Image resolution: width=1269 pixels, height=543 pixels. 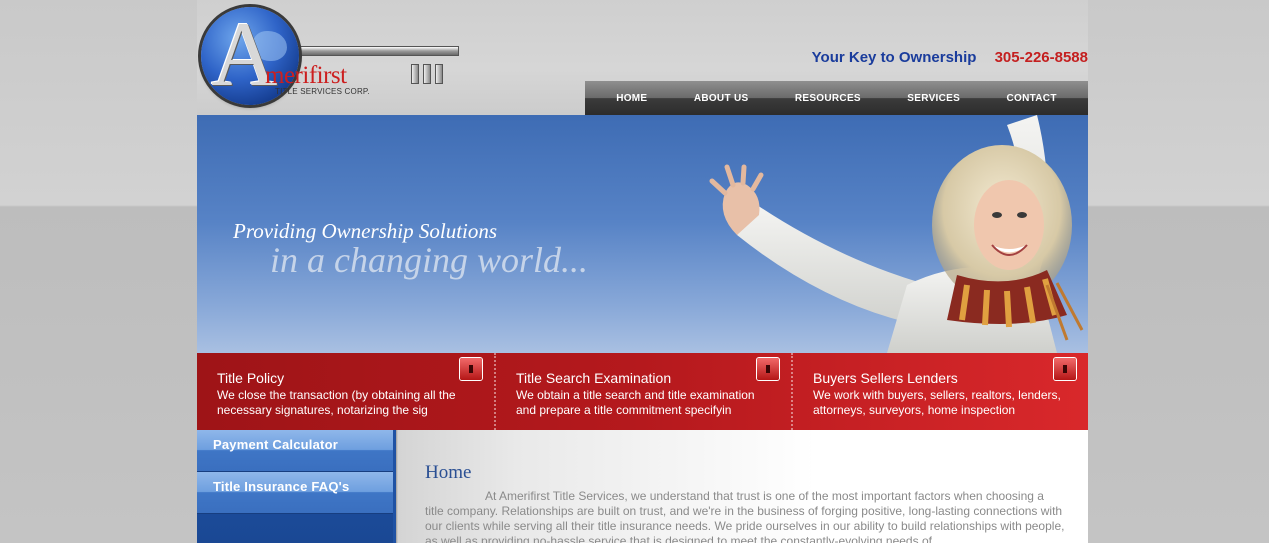 I want to click on tagline-text: Your Key to Ownership, so click(x=894, y=57).